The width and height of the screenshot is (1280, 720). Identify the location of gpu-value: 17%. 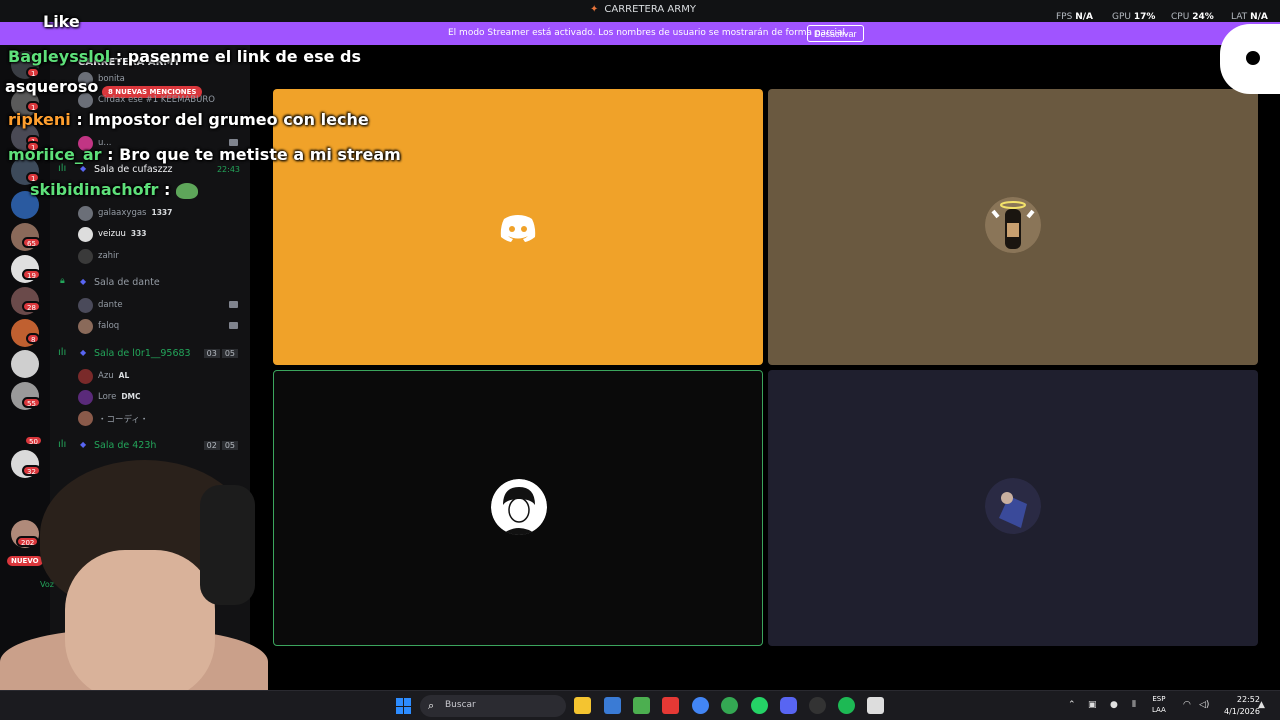
(1144, 17).